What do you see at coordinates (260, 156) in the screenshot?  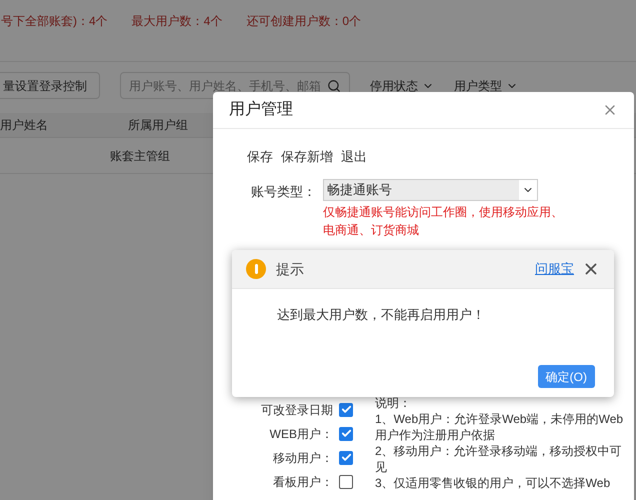 I see `toolbar-button: 保存` at bounding box center [260, 156].